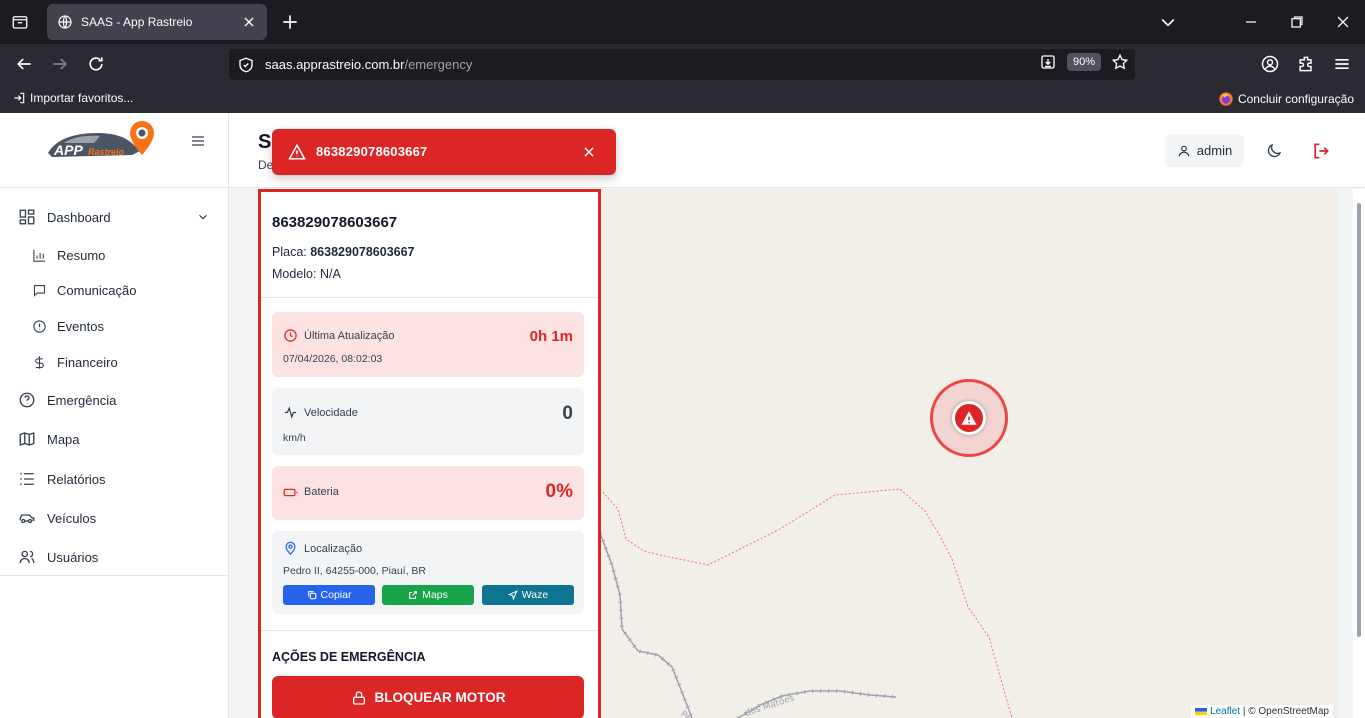  I want to click on back-icon, so click(24, 64).